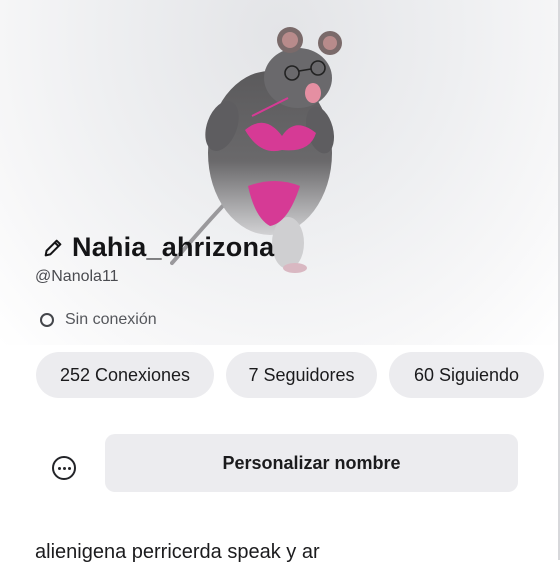 This screenshot has height=564, width=560. I want to click on display-name-row: Nahia_ahrizona, so click(158, 247).